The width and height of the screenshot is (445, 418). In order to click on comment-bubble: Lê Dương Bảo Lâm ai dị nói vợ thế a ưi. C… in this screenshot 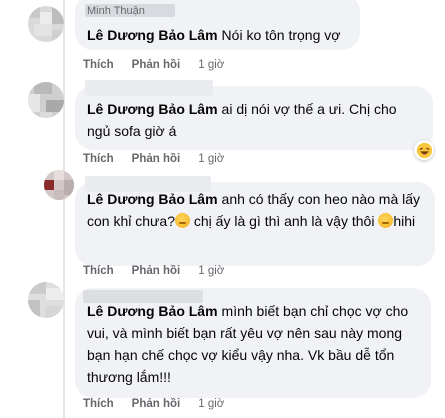, I will do `click(254, 115)`.